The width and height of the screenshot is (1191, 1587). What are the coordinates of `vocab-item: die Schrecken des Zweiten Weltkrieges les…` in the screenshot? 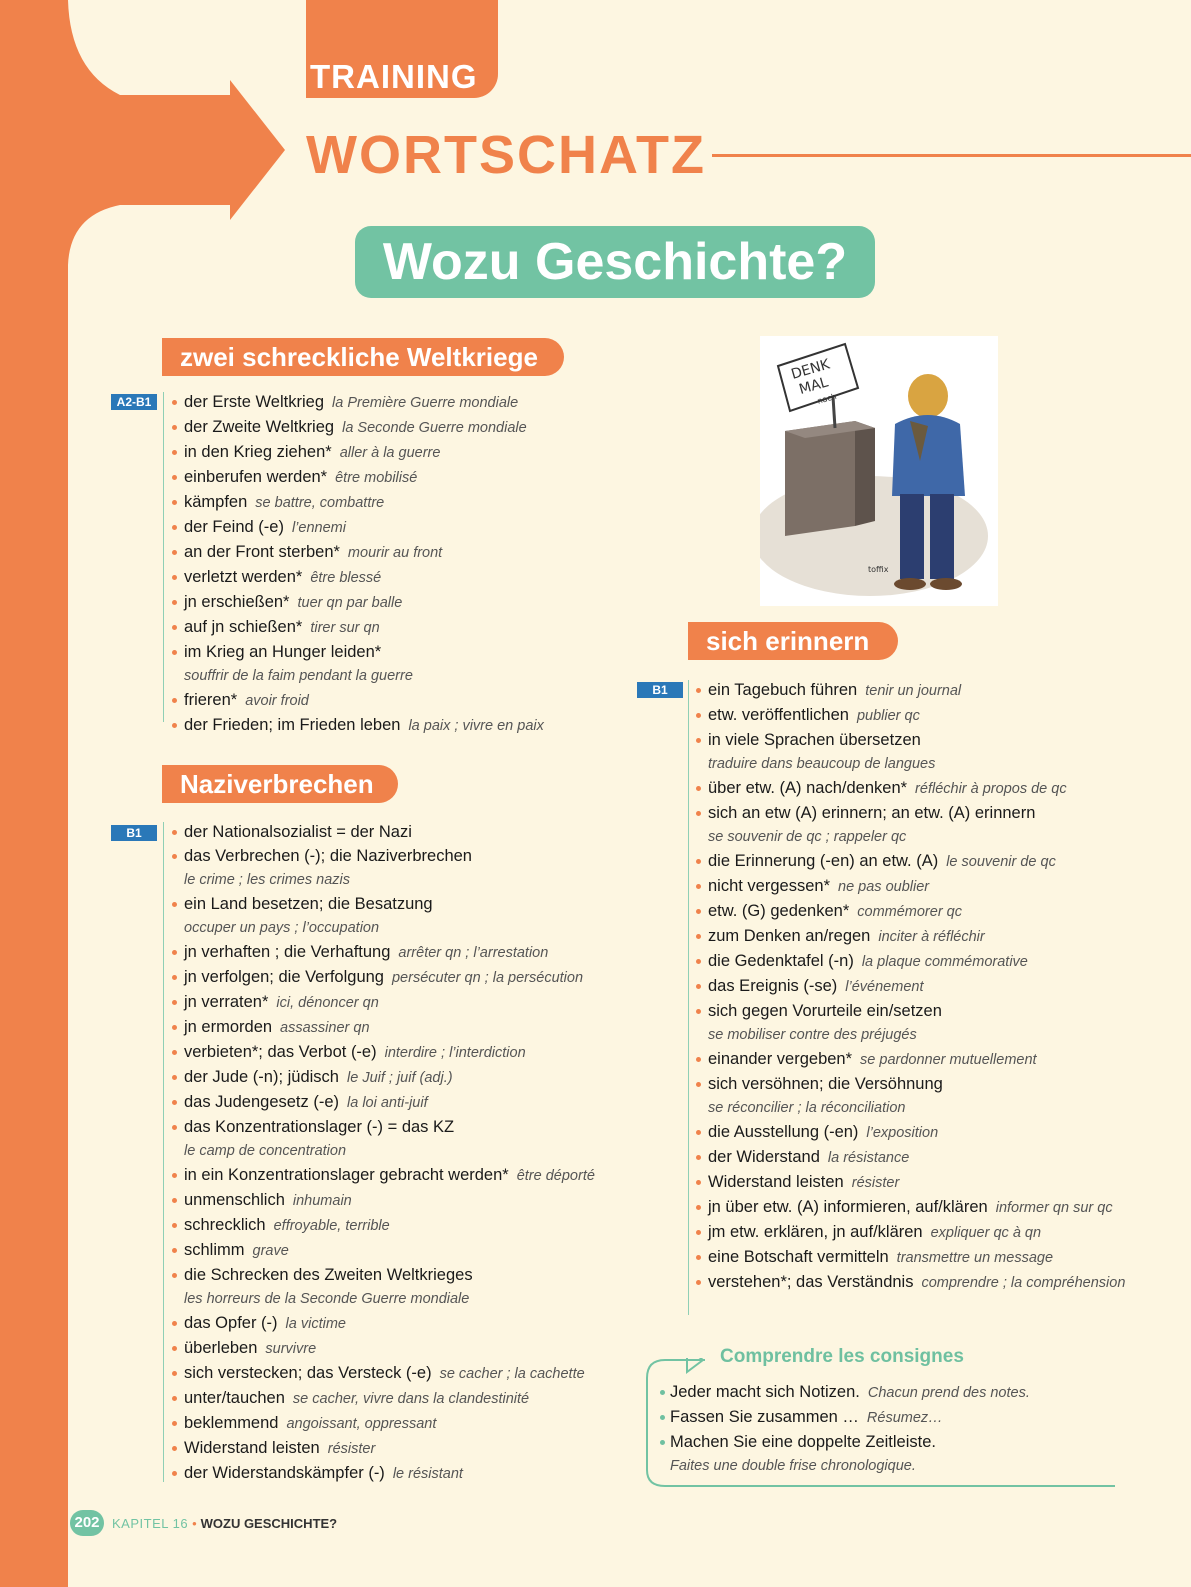 It's located at (383, 1287).